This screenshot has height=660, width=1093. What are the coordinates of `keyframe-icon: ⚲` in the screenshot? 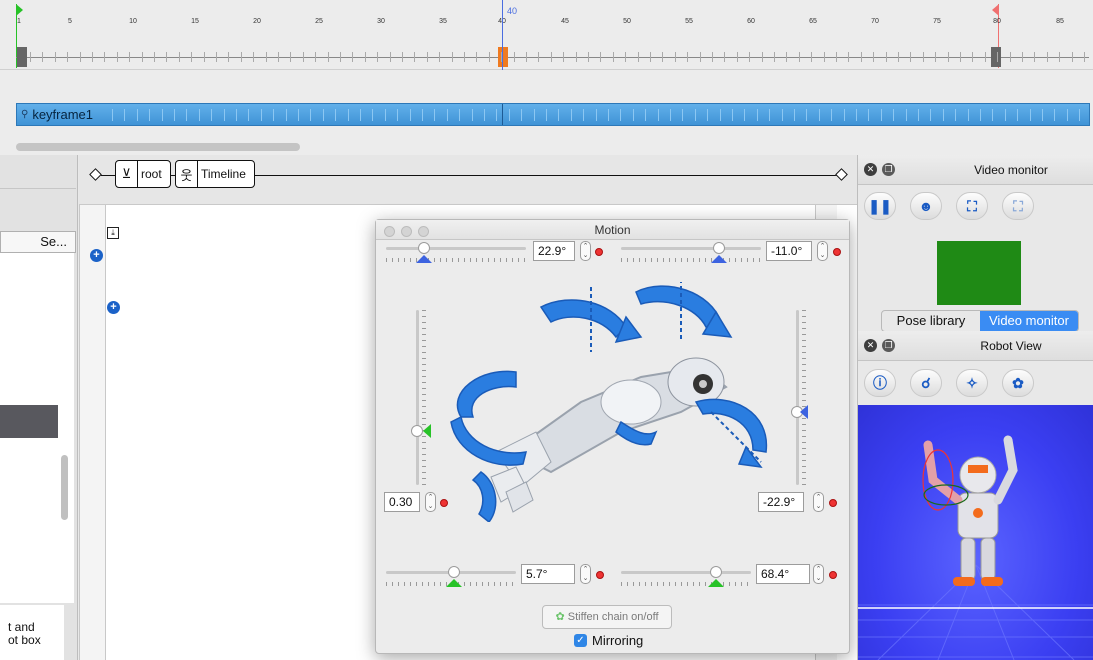 It's located at (25, 114).